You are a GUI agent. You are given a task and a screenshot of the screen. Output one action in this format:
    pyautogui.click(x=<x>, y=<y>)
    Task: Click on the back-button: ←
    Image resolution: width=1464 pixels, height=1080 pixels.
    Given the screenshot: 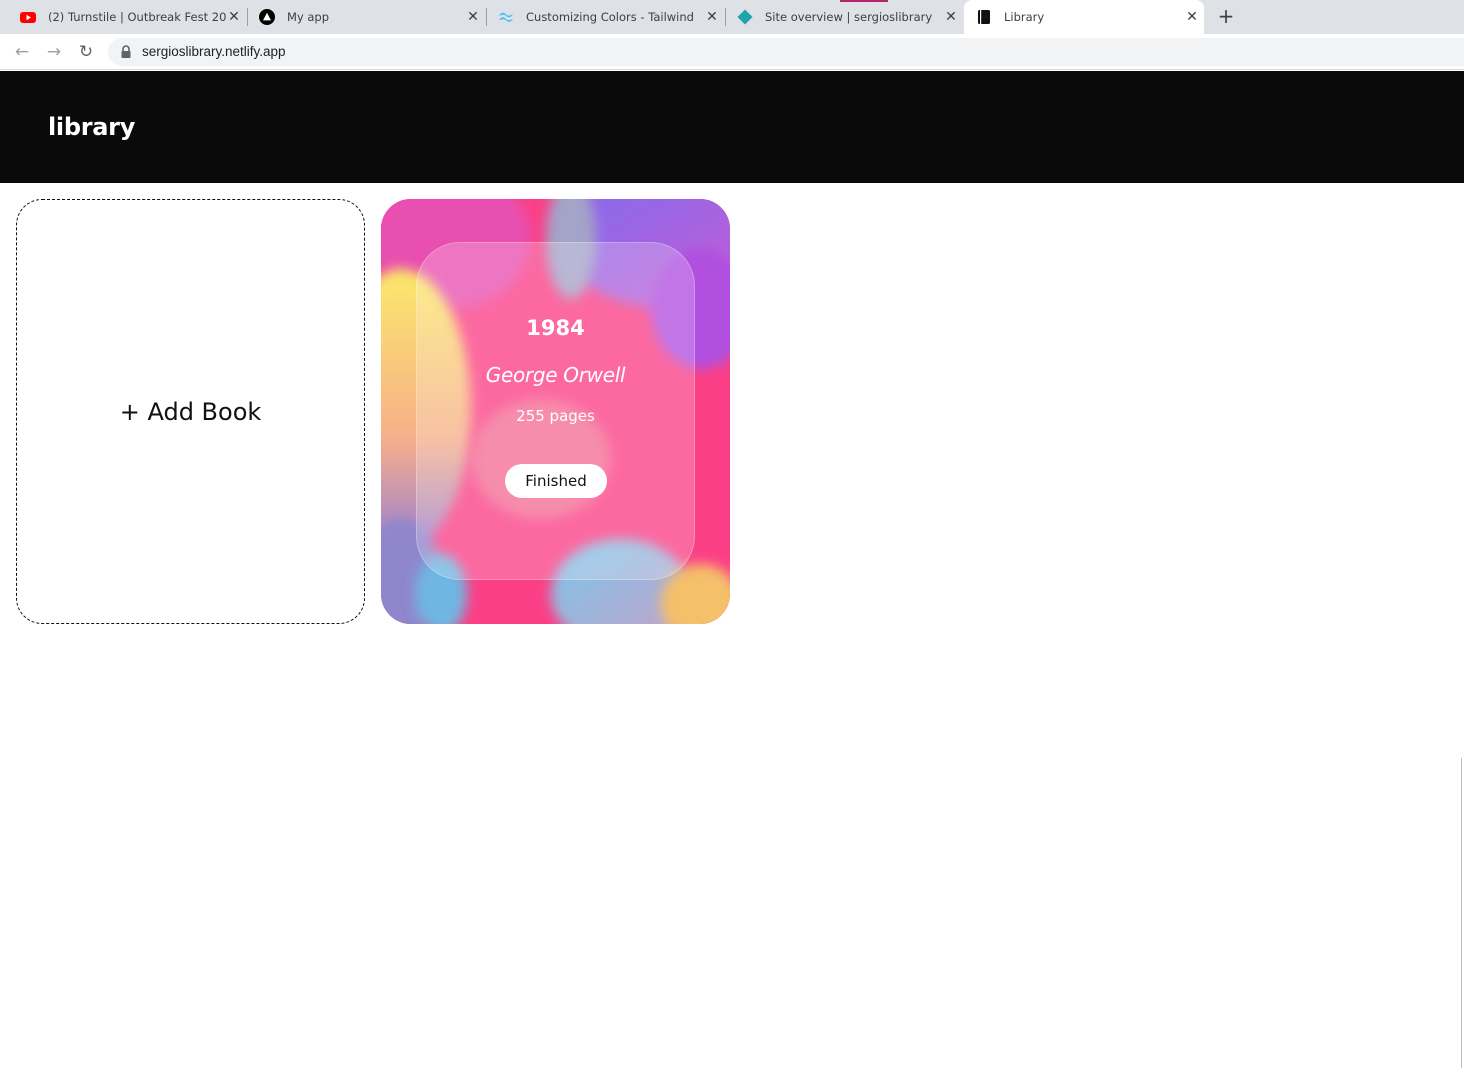 What is the action you would take?
    pyautogui.click(x=22, y=52)
    